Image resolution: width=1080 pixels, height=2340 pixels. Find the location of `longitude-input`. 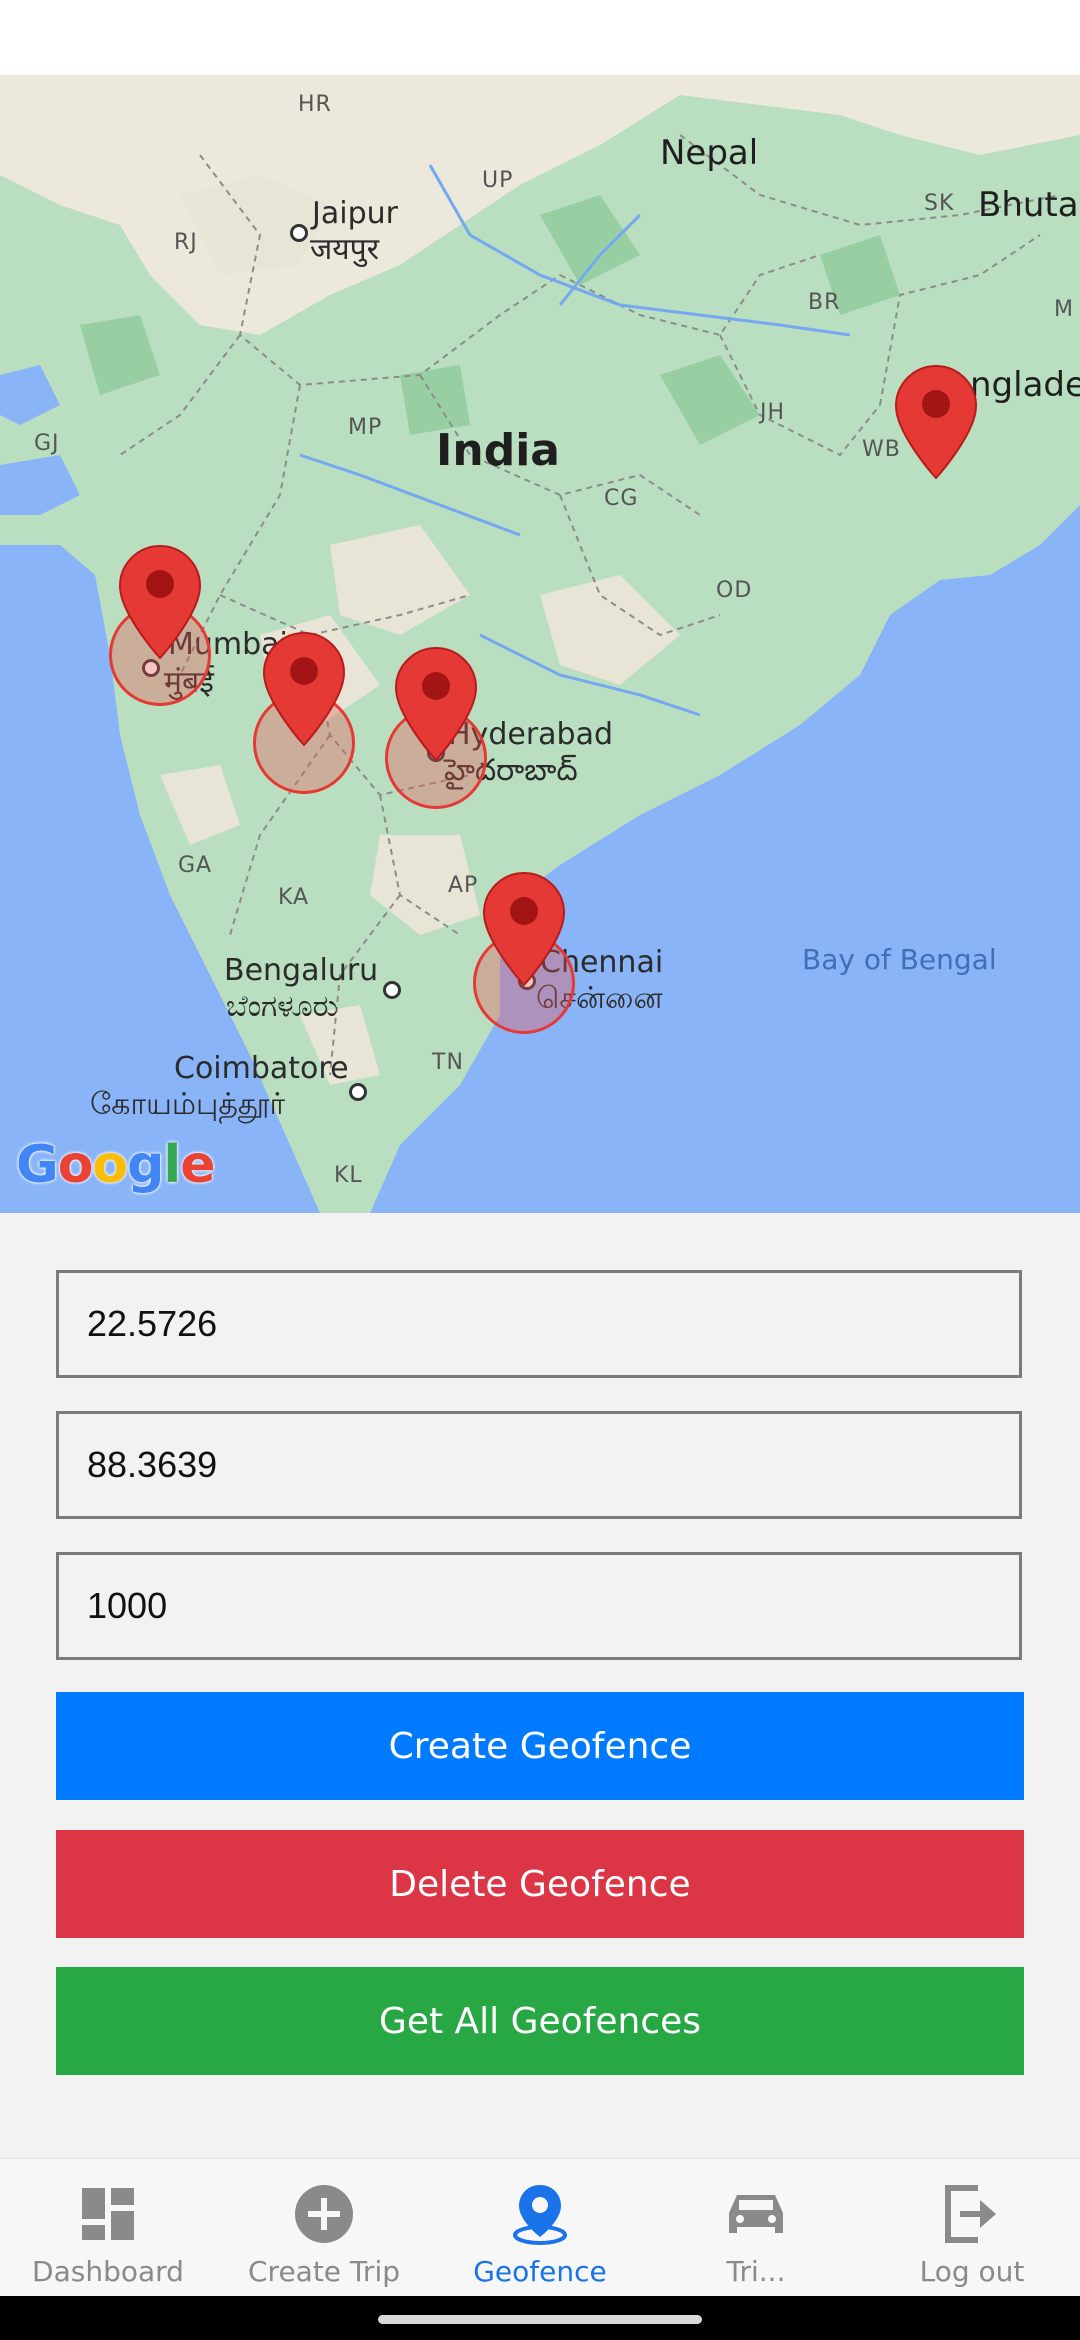

longitude-input is located at coordinates (539, 1465).